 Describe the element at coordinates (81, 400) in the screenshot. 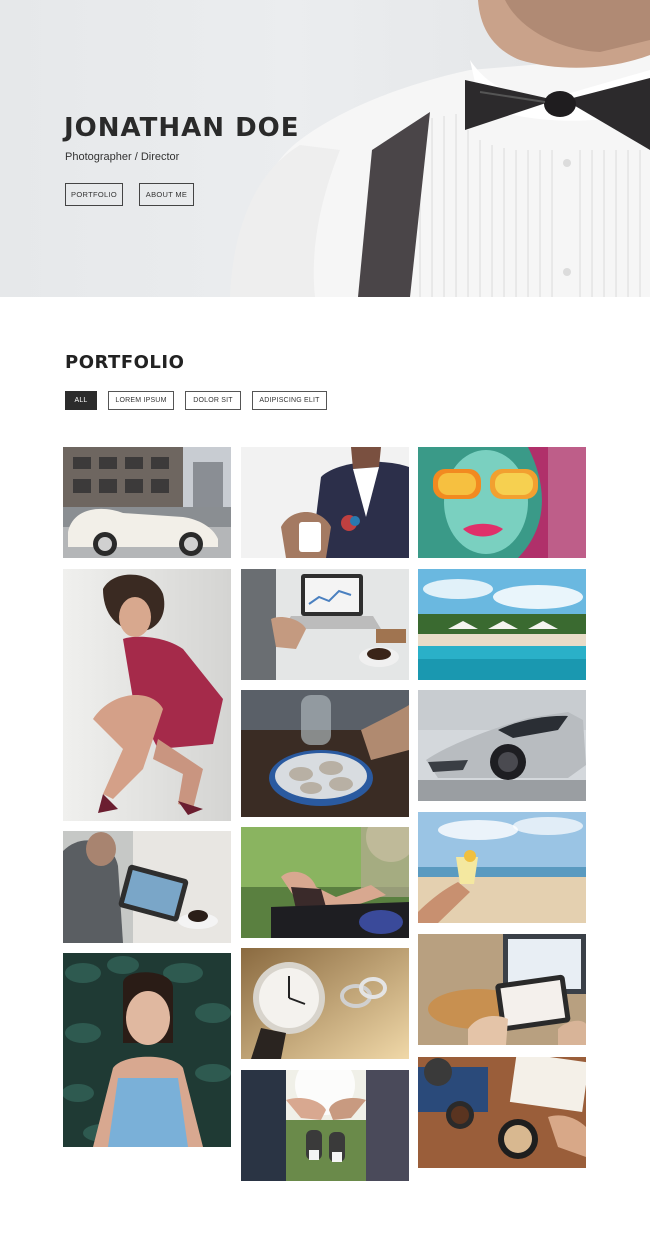

I see `filter-all: ALL` at that location.